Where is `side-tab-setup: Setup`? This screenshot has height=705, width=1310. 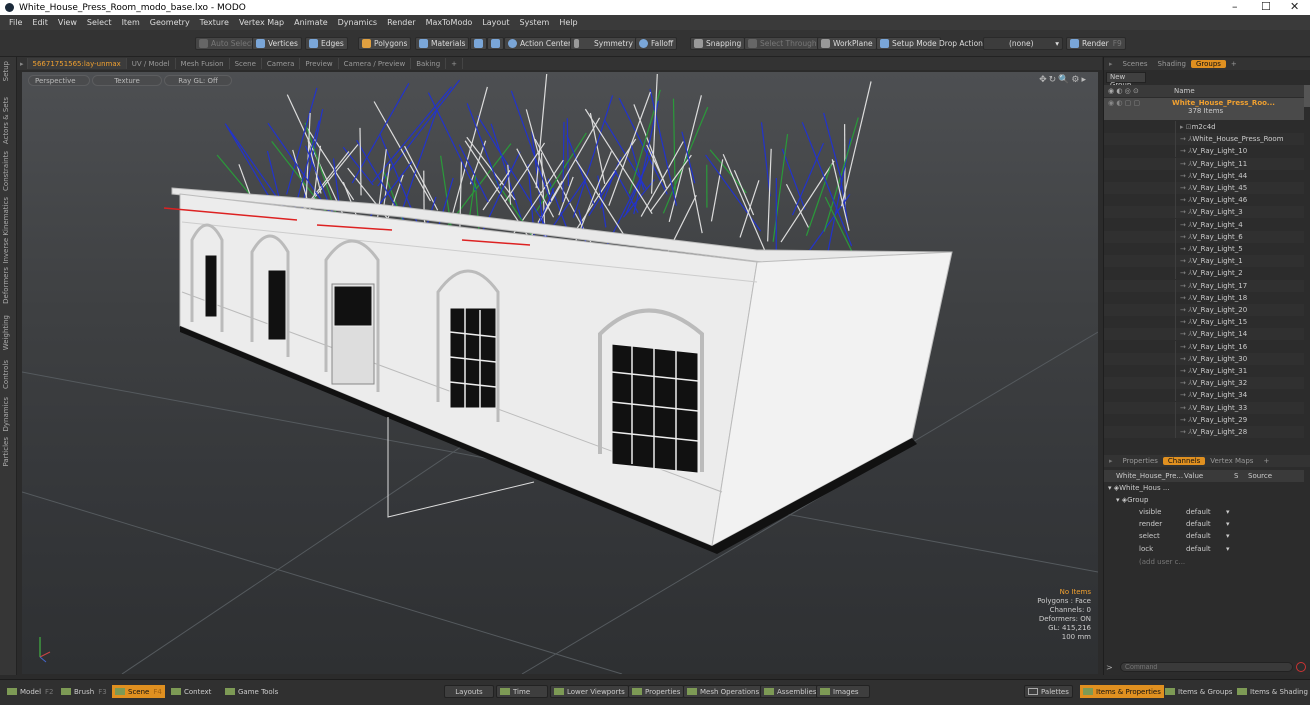
side-tab-setup: Setup is located at coordinates (6, 71).